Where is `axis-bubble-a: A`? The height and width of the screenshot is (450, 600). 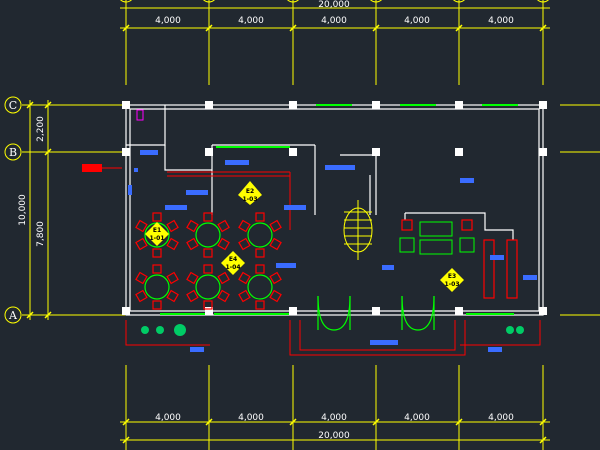
axis-bubble-a: A is located at coordinates (13, 315).